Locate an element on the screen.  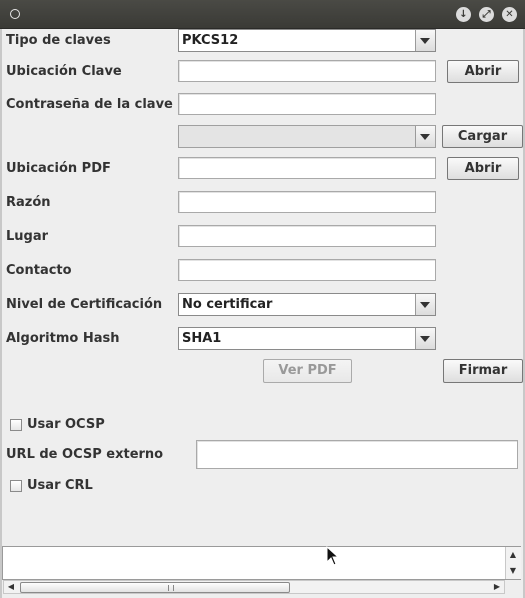
scroll-up-icon: ▲ is located at coordinates (513, 555).